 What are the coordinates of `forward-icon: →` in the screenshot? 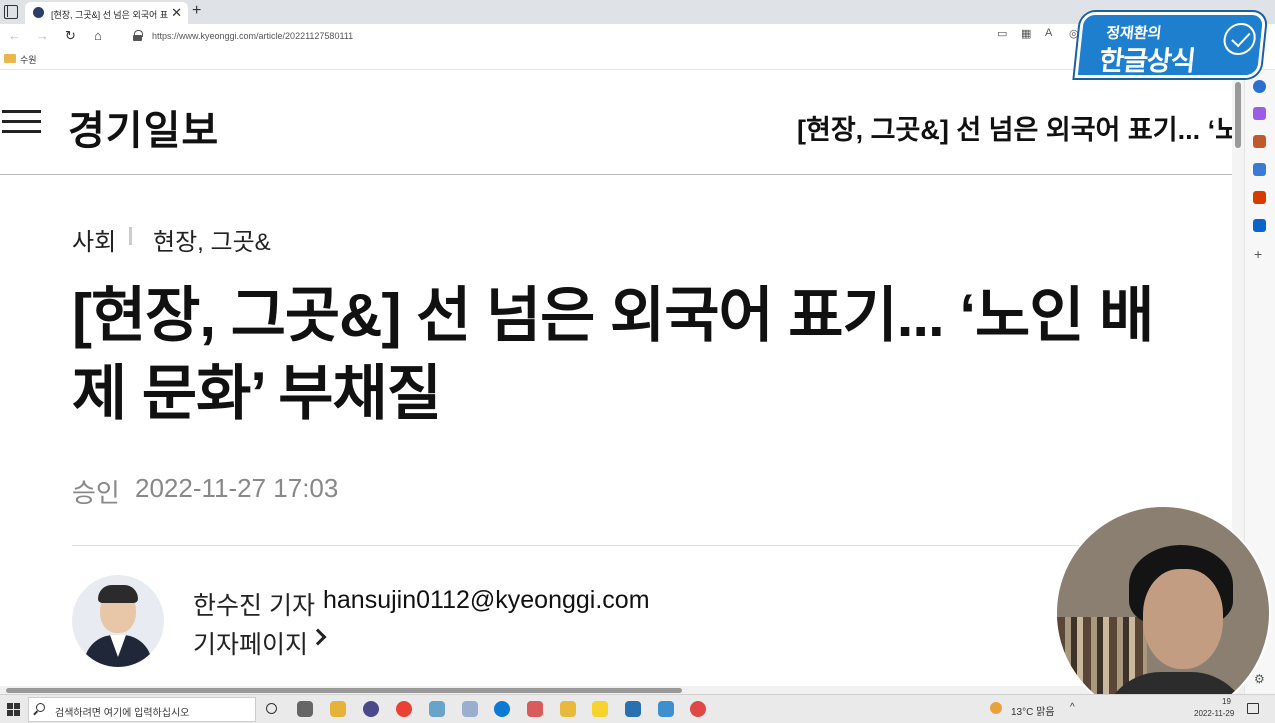 It's located at (42, 35).